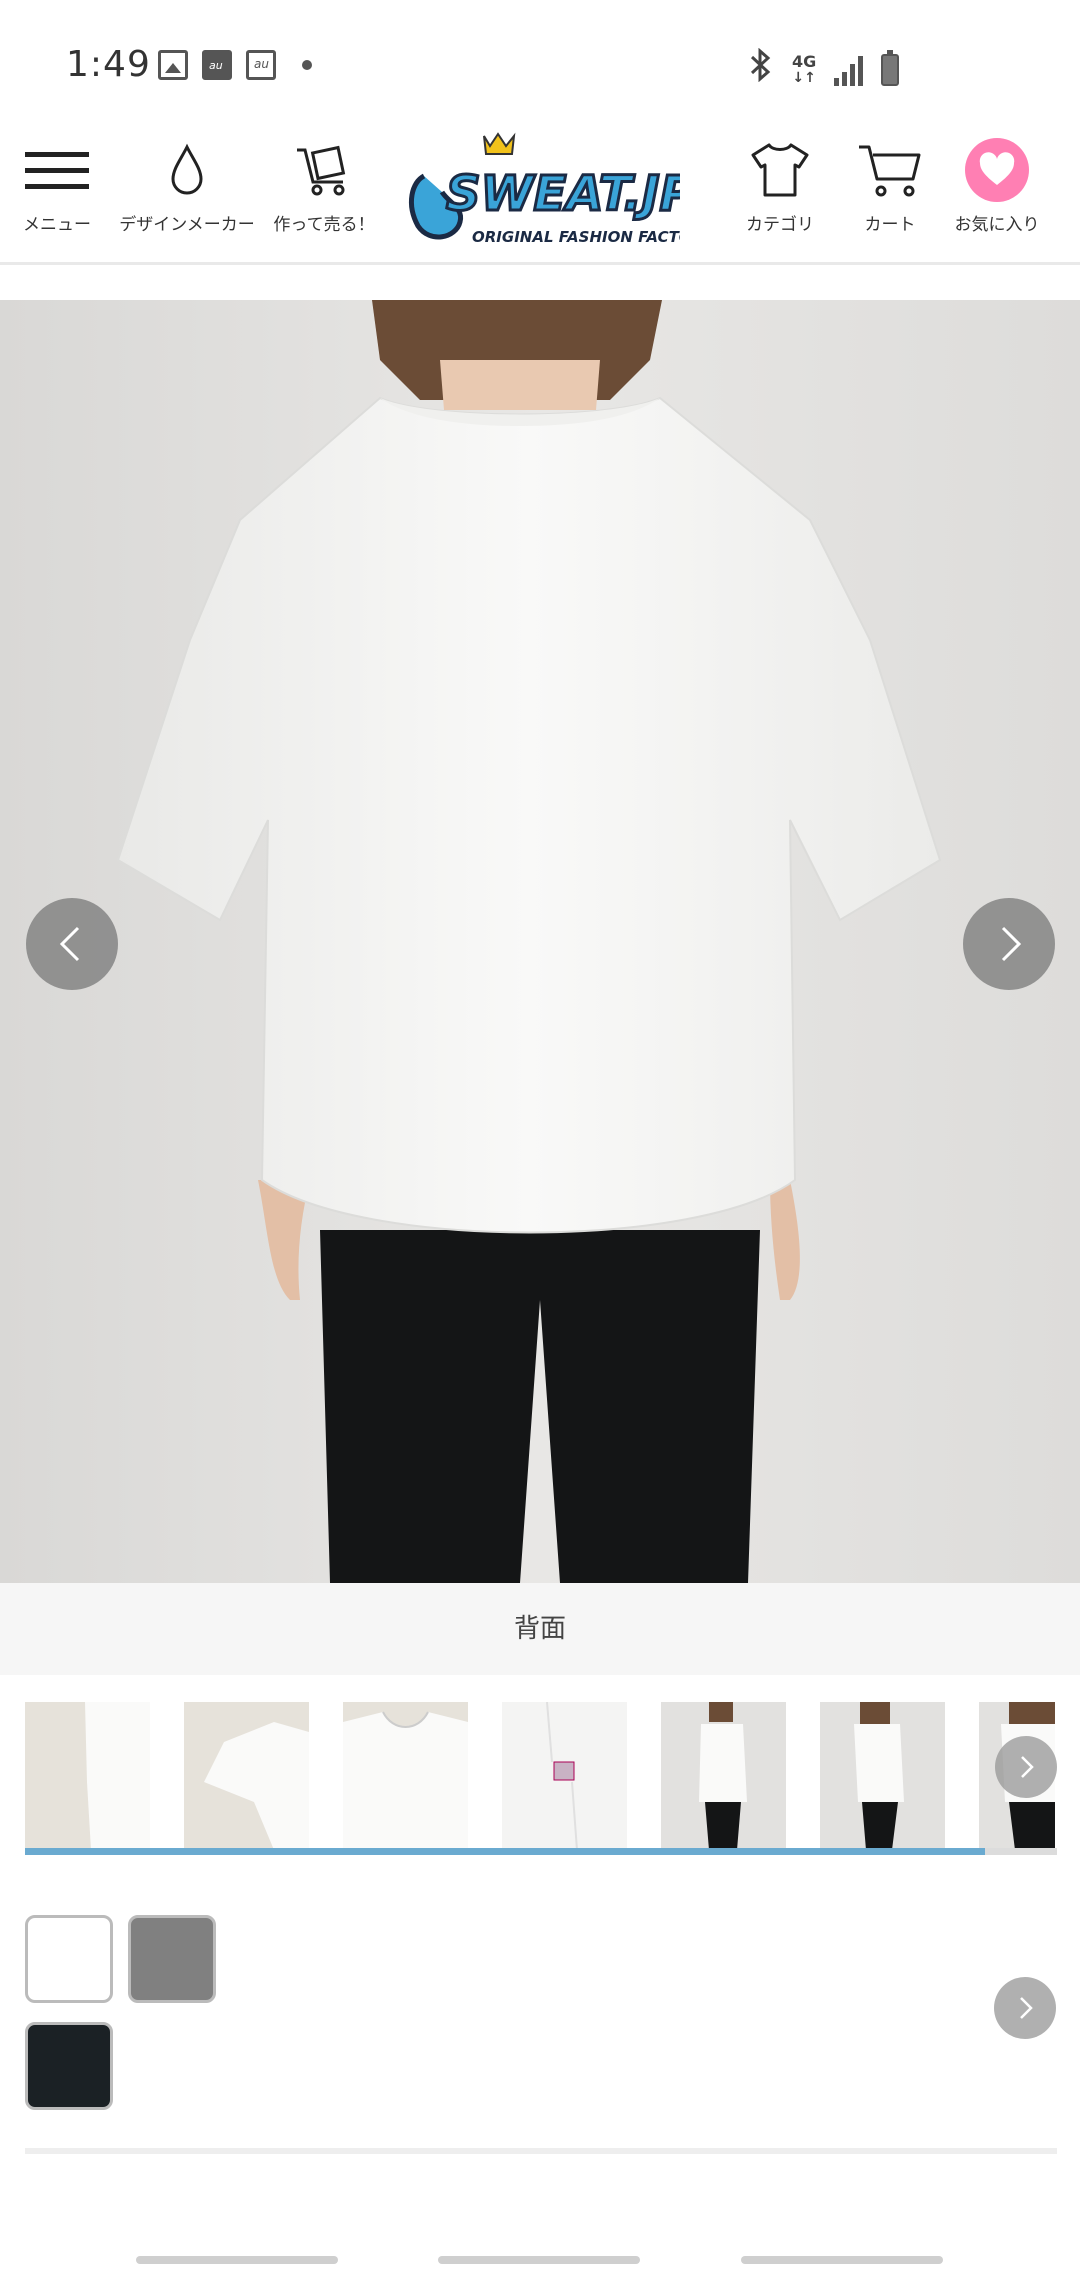 The width and height of the screenshot is (1080, 2280). Describe the element at coordinates (849, 70) in the screenshot. I see `signal-icon` at that location.